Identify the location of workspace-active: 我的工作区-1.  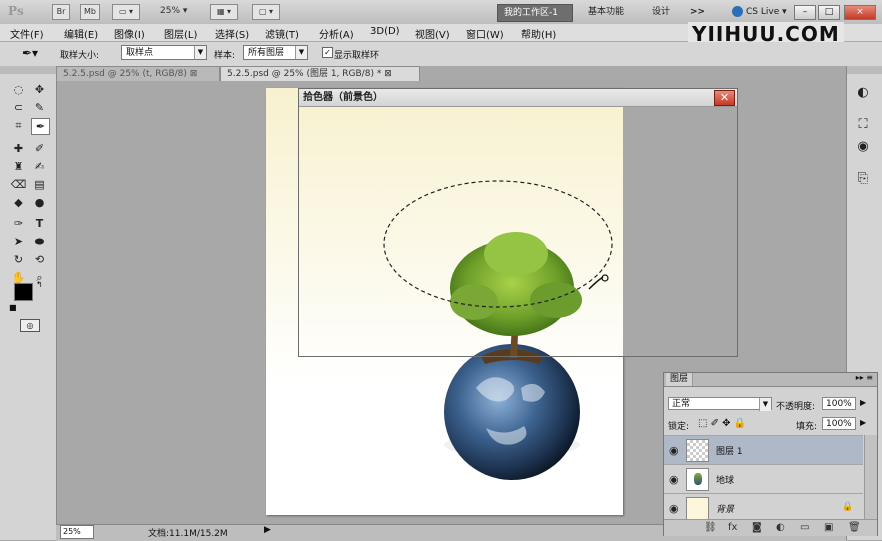
(535, 13).